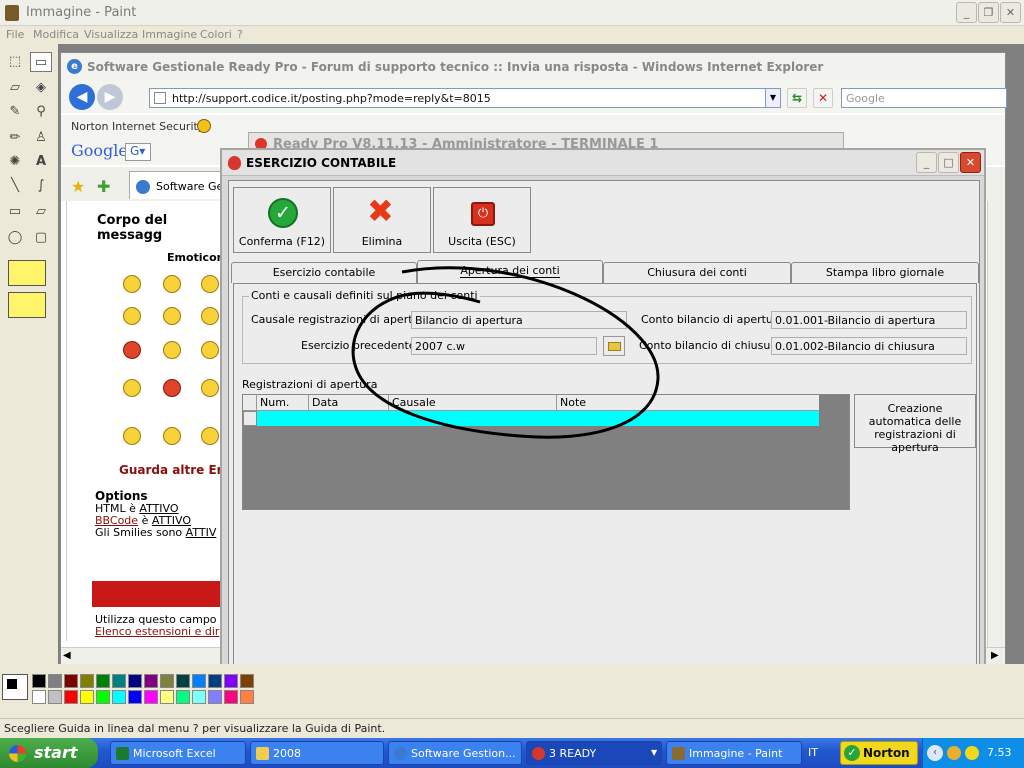 The image size is (1024, 768). I want to click on dialog-close-button: ✕, so click(970, 162).